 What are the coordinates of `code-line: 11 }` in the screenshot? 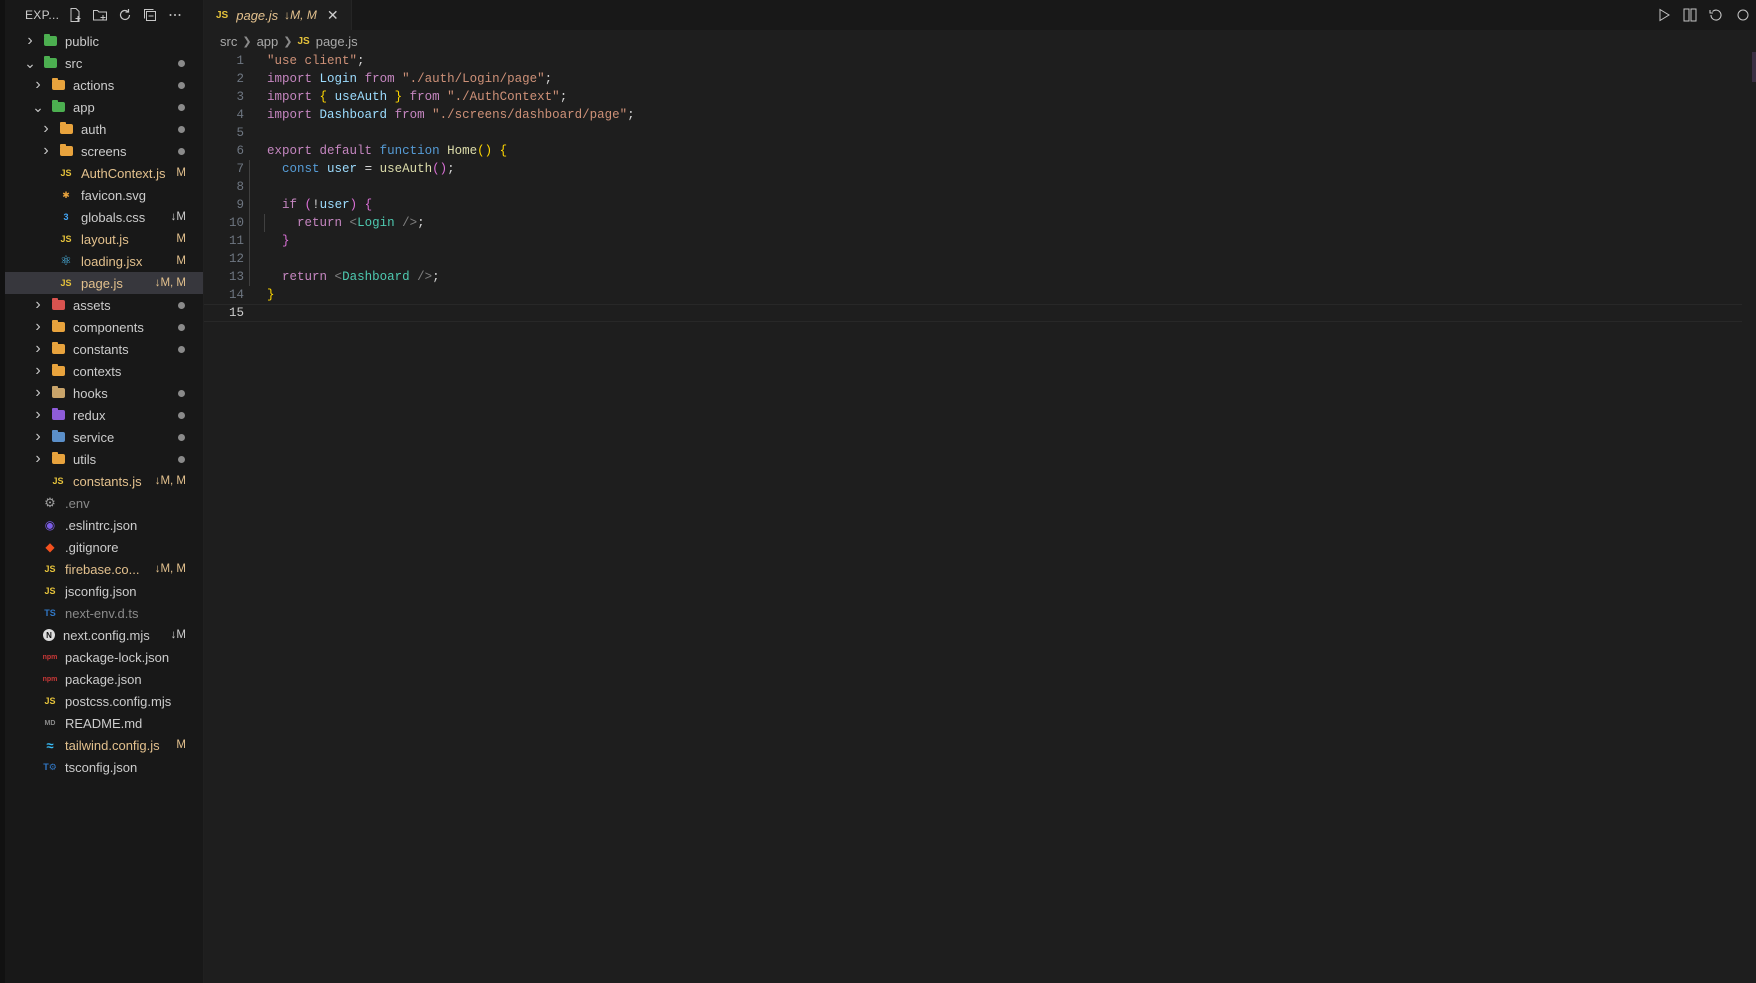 It's located at (980, 241).